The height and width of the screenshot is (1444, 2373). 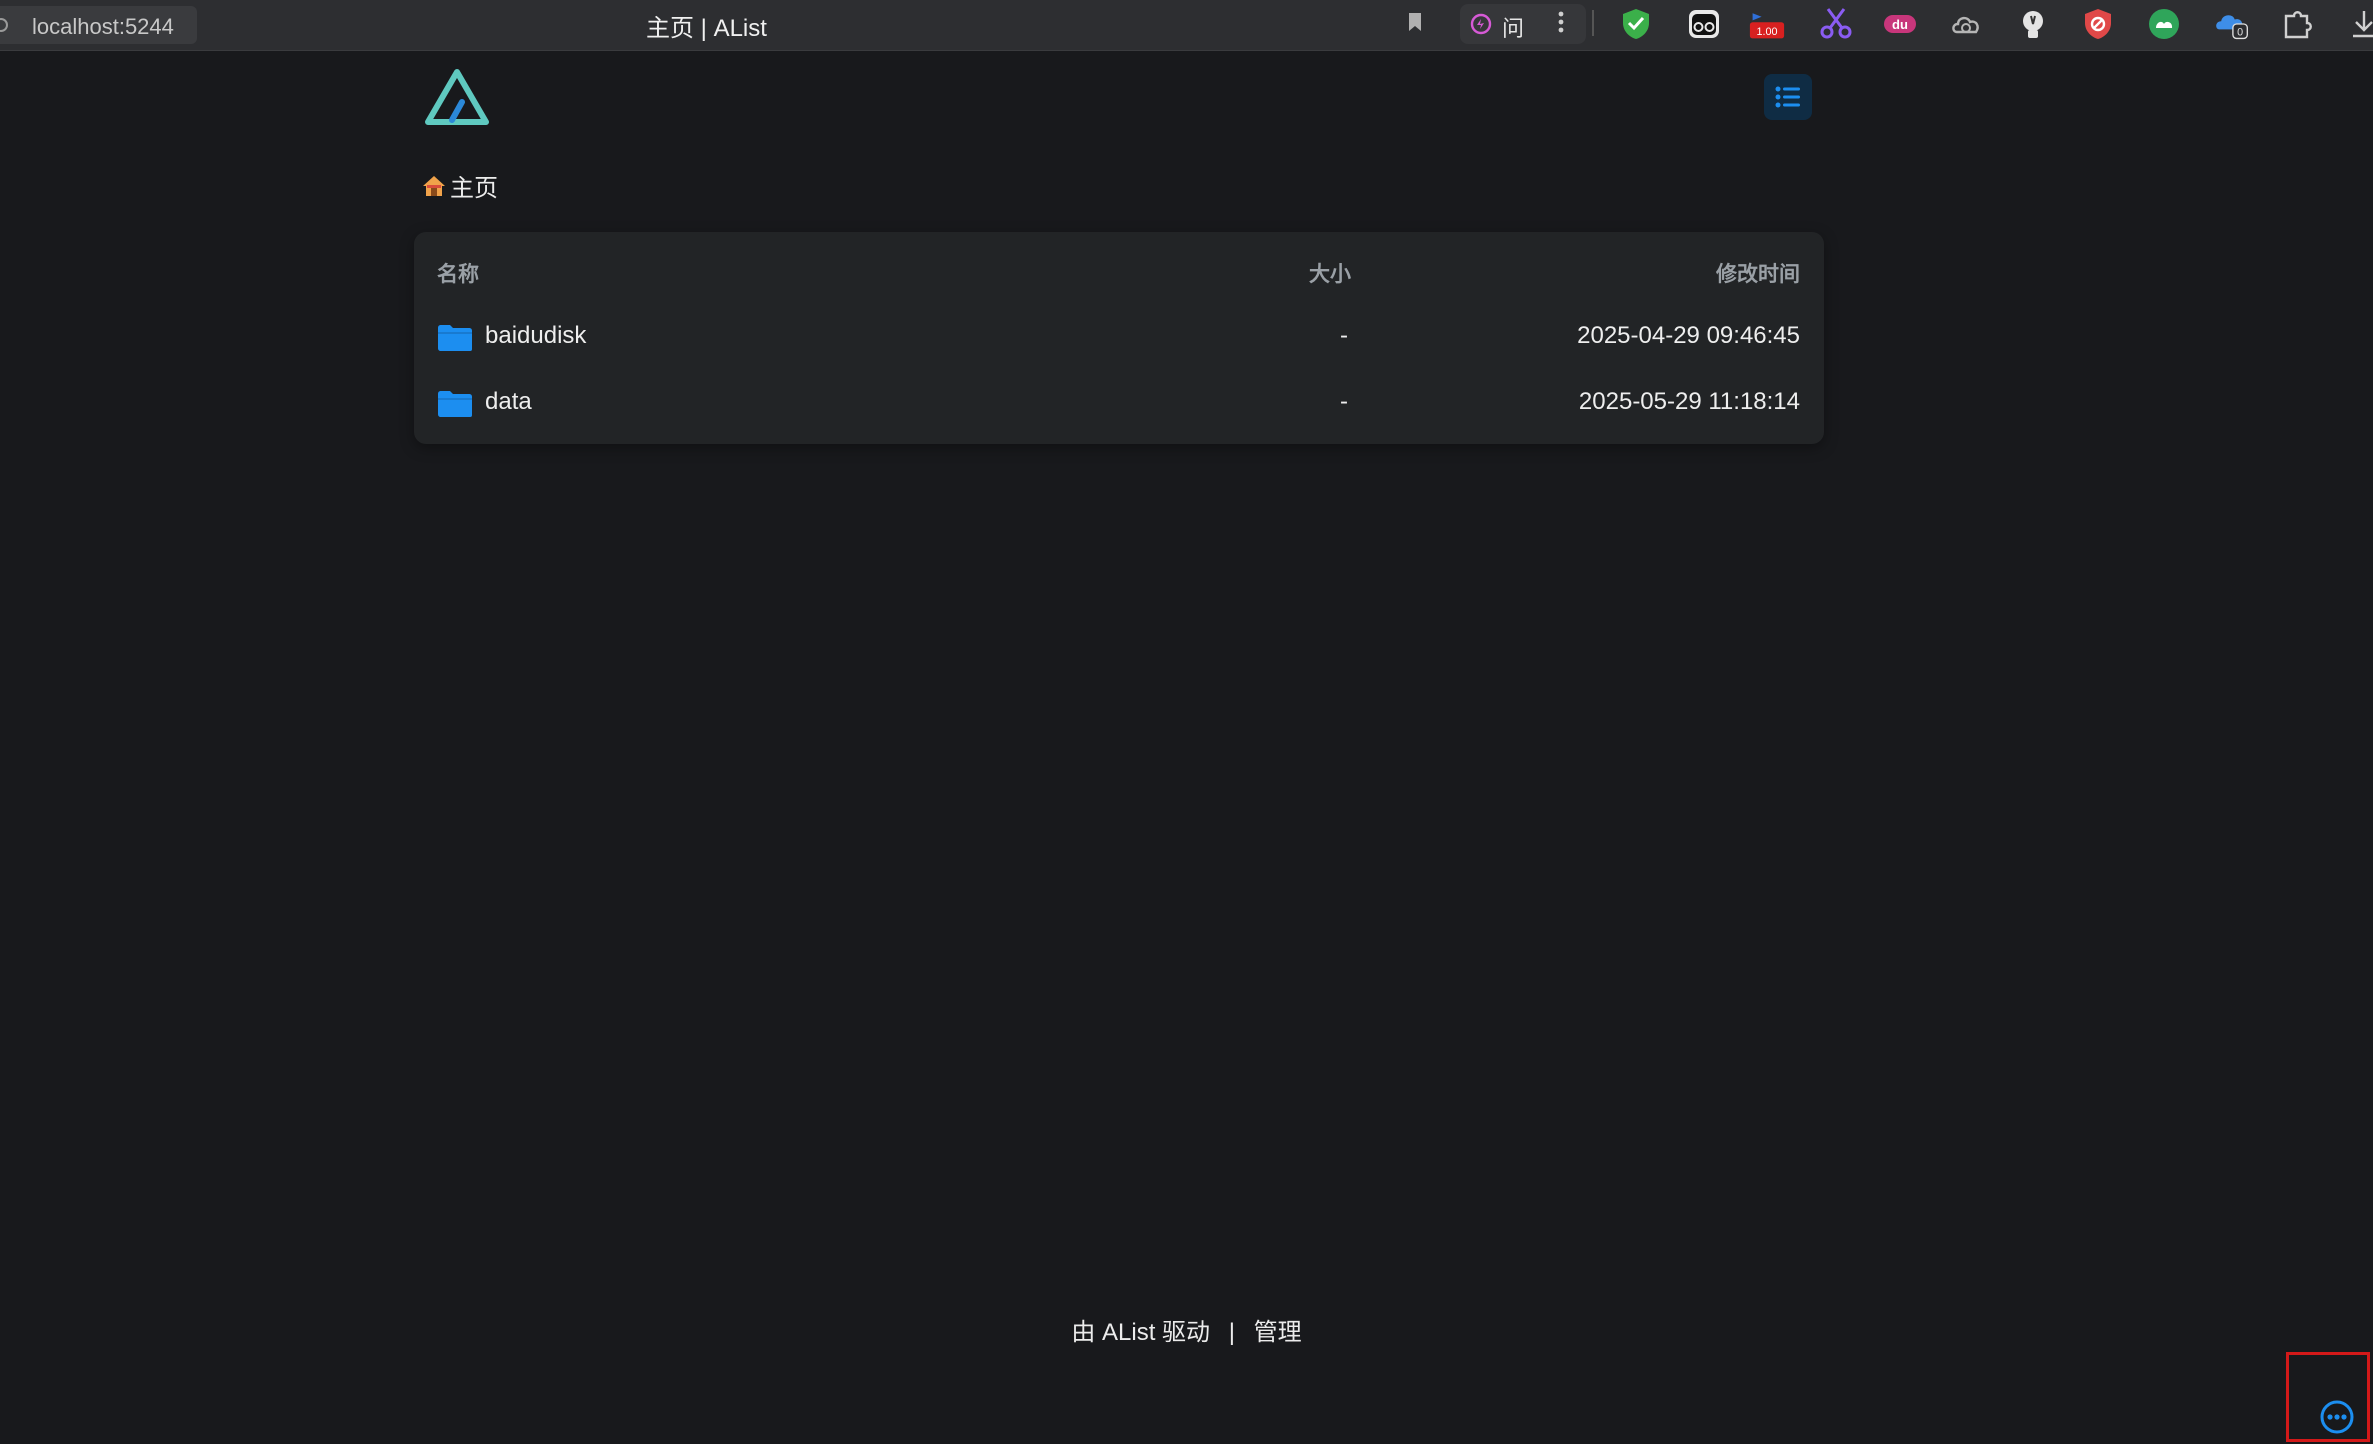 I want to click on puzzle-icon, so click(x=2298, y=24).